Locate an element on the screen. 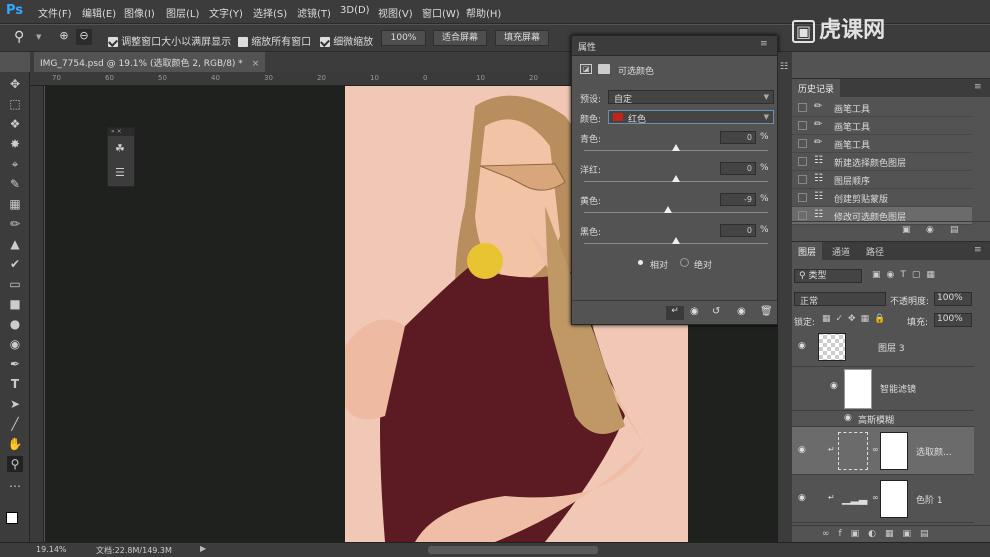  history-item: ☷ 创建剪贴蒙版 is located at coordinates (882, 198).